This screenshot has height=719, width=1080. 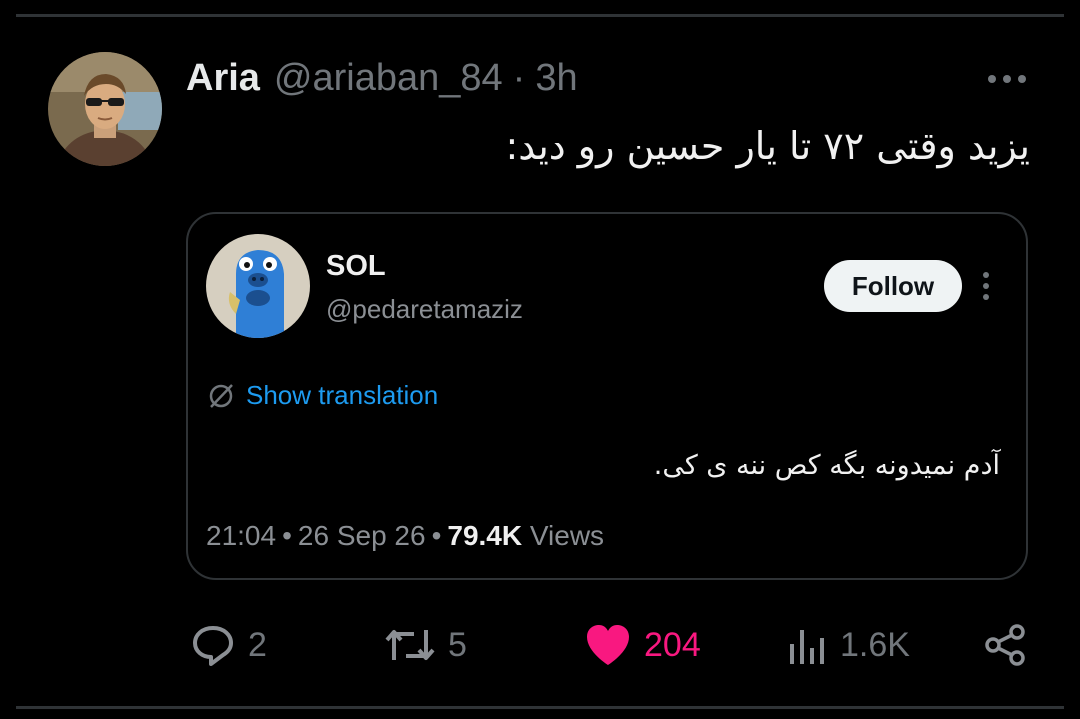 What do you see at coordinates (213, 646) in the screenshot?
I see `reply-icon` at bounding box center [213, 646].